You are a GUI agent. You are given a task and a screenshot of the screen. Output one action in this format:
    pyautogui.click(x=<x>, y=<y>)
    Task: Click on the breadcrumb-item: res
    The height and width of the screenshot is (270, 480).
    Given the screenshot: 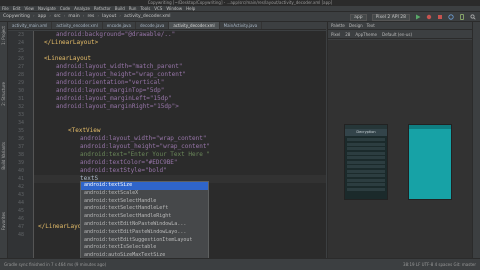 What is the action you would take?
    pyautogui.click(x=90, y=16)
    